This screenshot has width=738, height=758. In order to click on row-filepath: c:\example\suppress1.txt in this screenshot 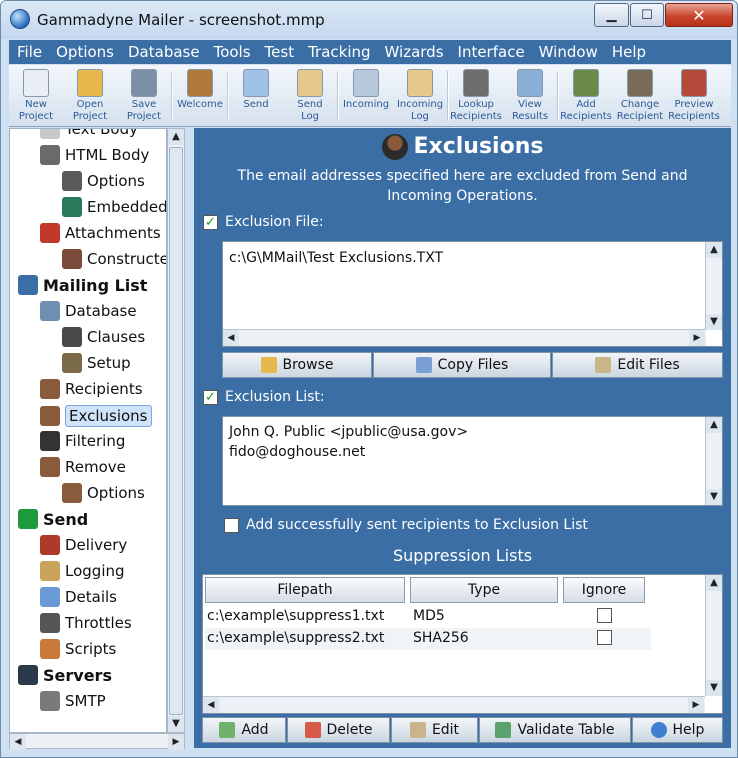, I will do `click(296, 616)`.